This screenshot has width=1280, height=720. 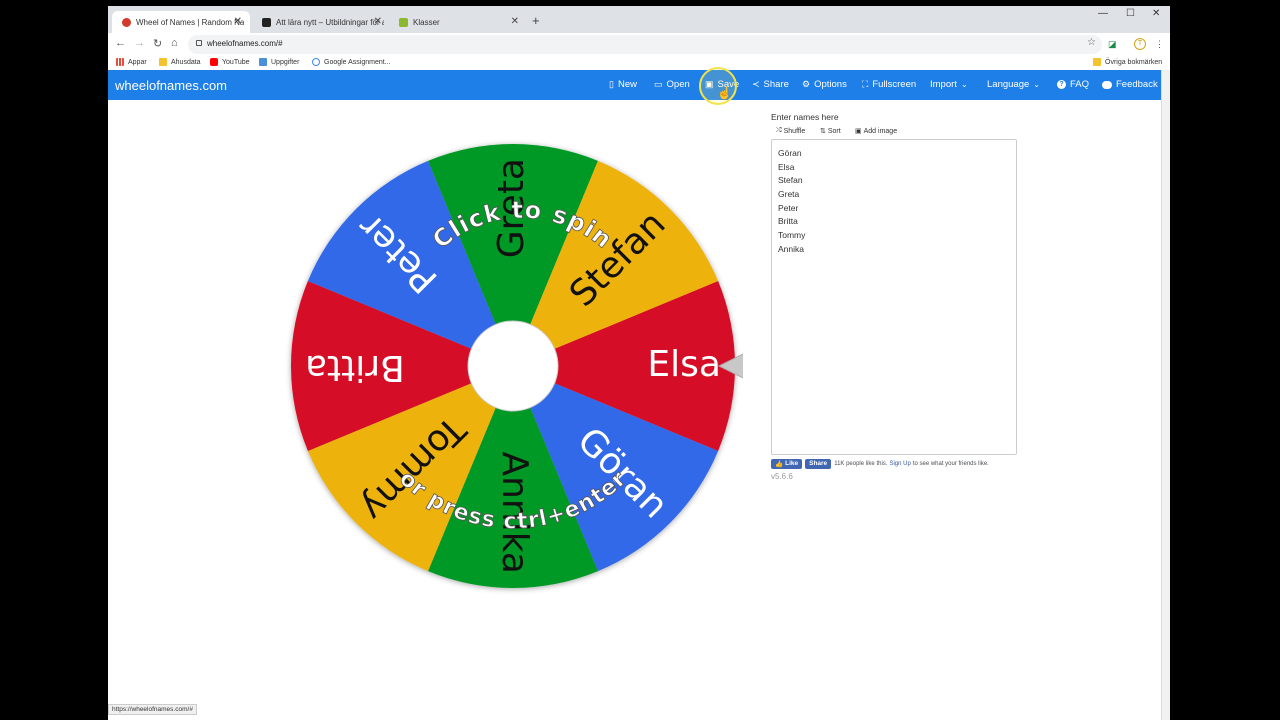 I want to click on classroom-favicon-icon, so click(x=403, y=22).